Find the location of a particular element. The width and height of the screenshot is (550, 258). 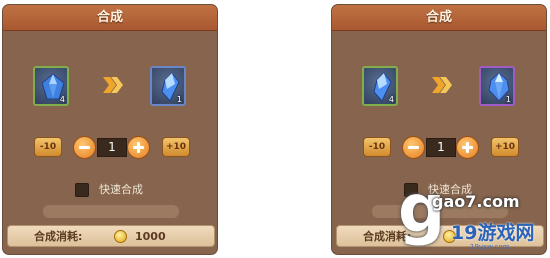

watermark-domain: gao7.com is located at coordinates (476, 201).